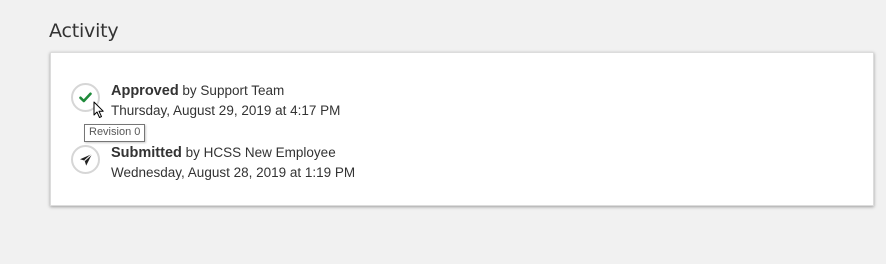 This screenshot has width=886, height=264. Describe the element at coordinates (115, 133) in the screenshot. I see `revision-tooltip: Revision 0` at that location.